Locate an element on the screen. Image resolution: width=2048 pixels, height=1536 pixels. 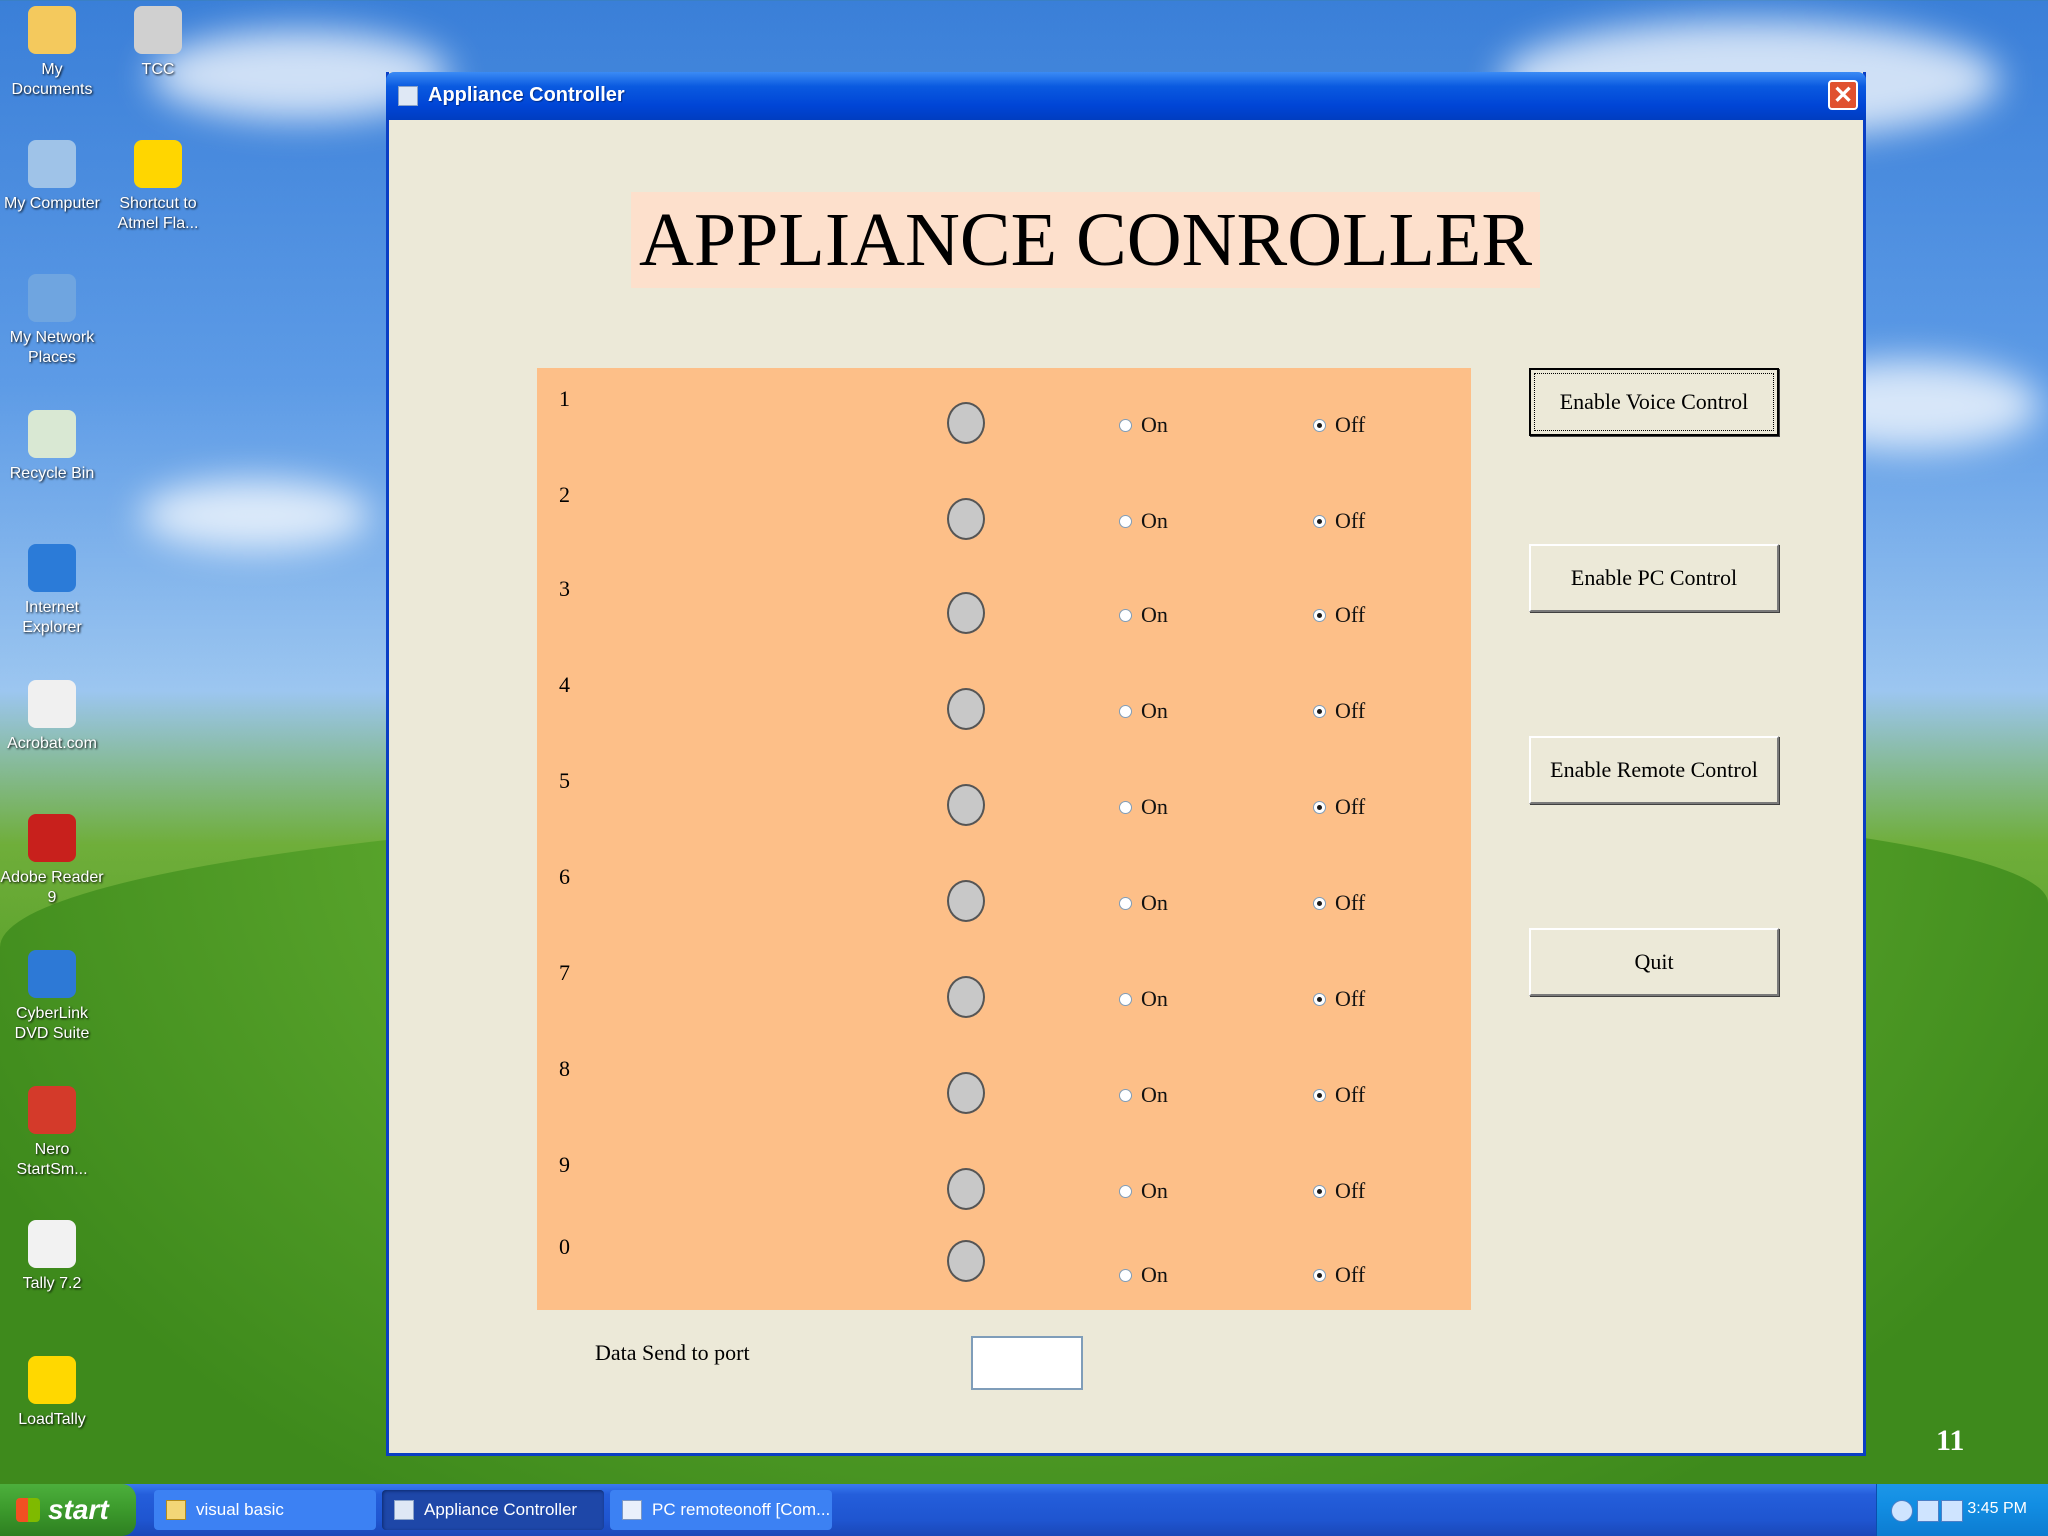
folder-documents-icon is located at coordinates (52, 30).